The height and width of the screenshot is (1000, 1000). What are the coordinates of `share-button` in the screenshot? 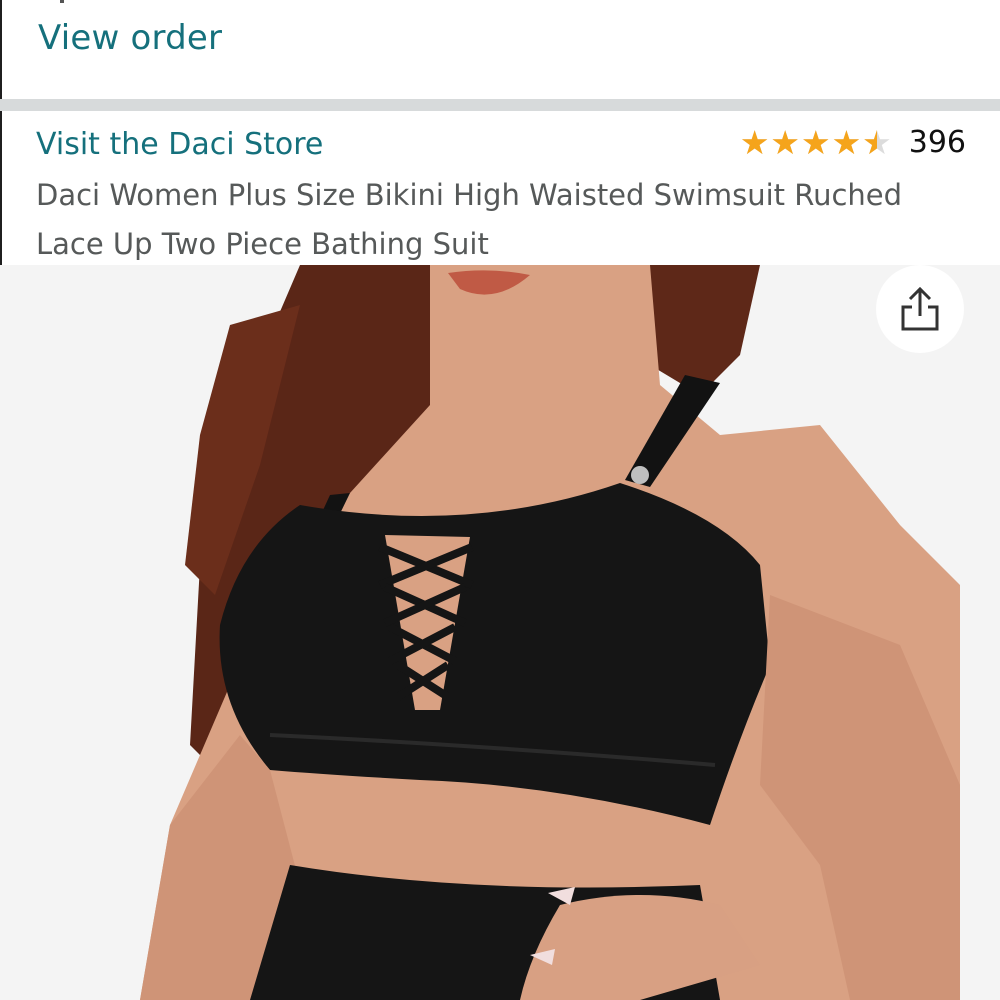 It's located at (920, 309).